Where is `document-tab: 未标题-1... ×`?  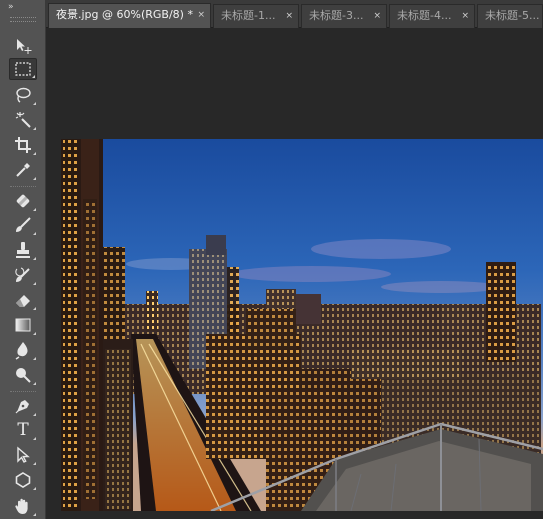
document-tab: 未标题-1... × is located at coordinates (256, 16).